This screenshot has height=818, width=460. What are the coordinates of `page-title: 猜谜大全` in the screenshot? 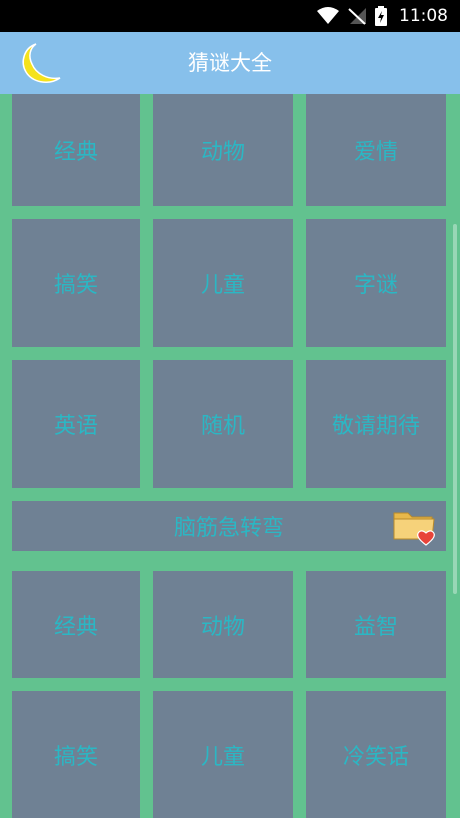 It's located at (230, 63).